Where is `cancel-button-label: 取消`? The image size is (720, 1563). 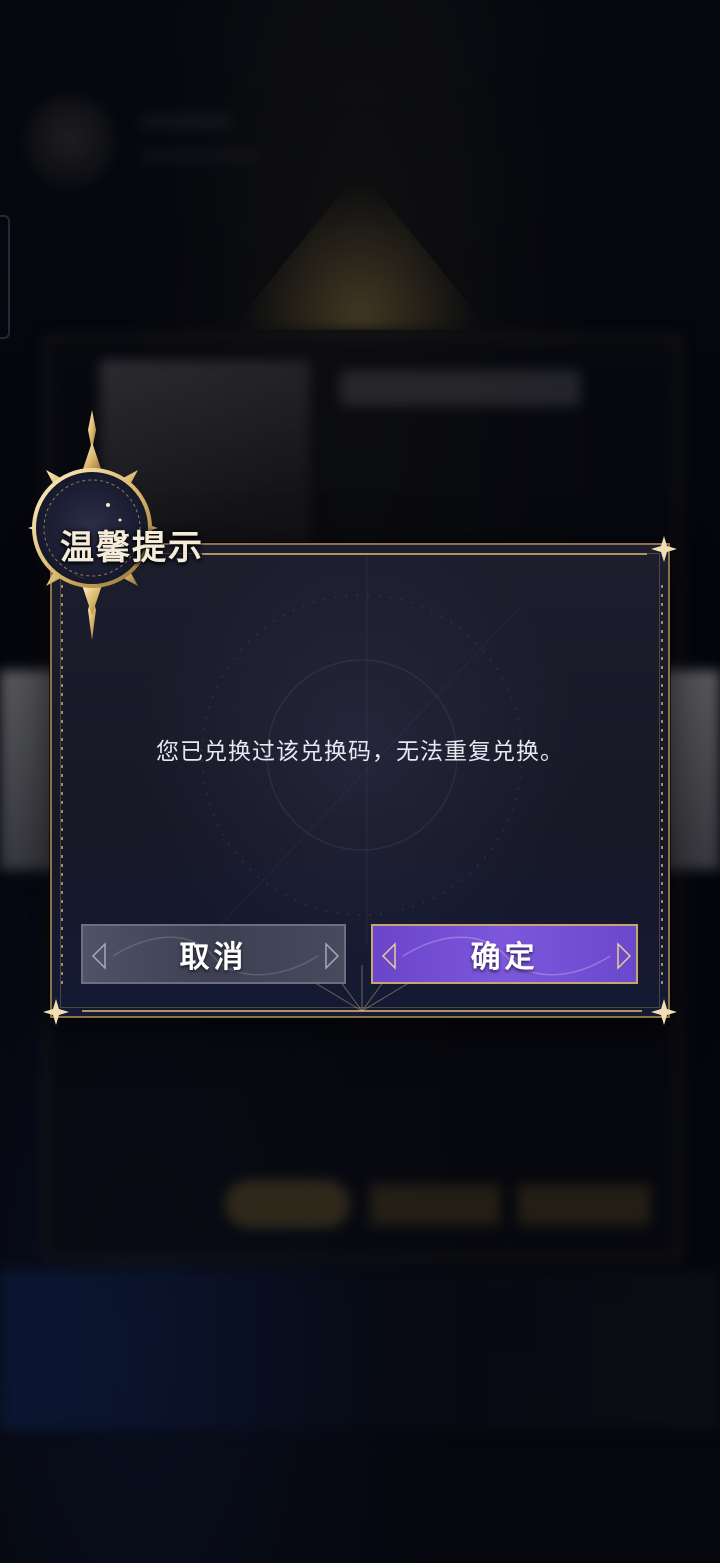 cancel-button-label: 取消 is located at coordinates (213, 957).